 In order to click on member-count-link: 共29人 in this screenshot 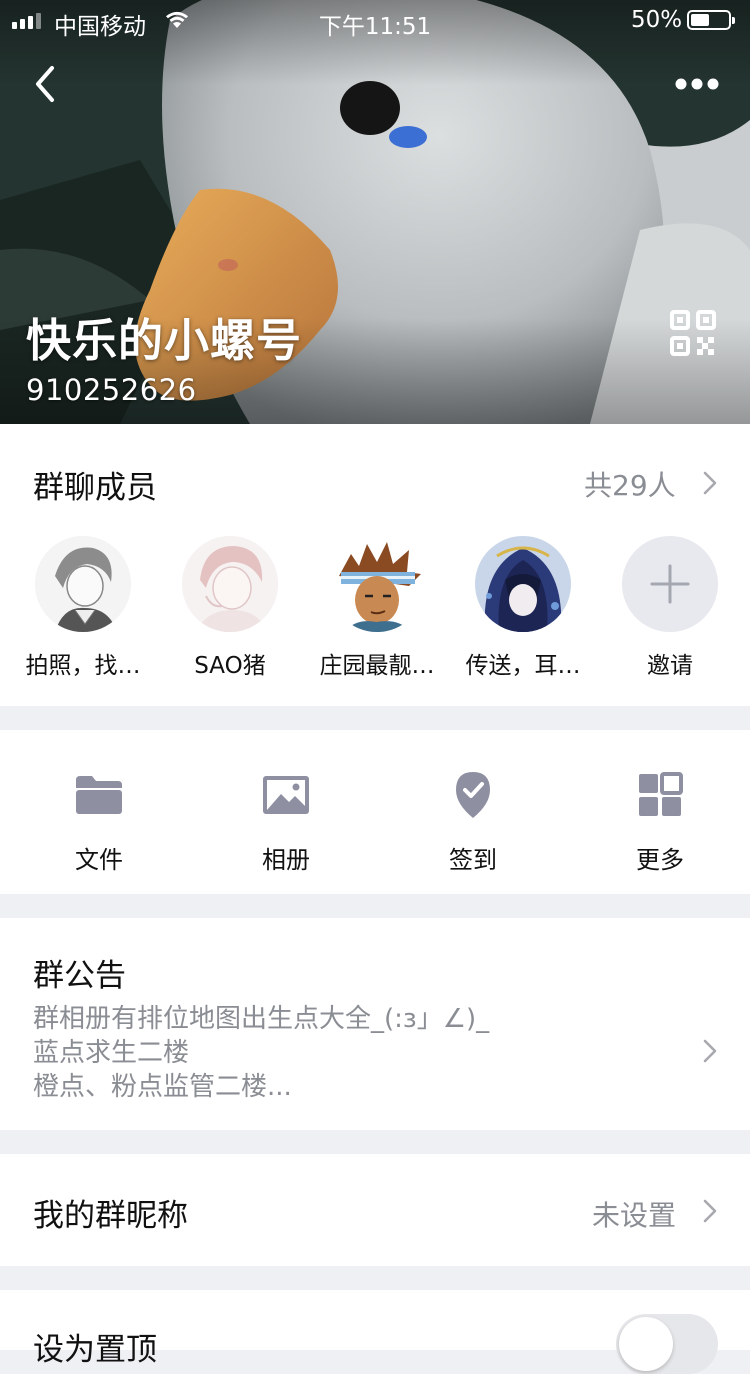, I will do `click(655, 482)`.